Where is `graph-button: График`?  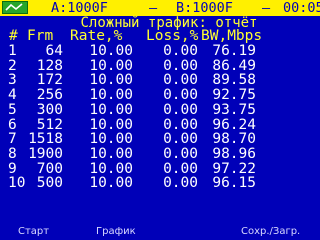 graph-button: График is located at coordinates (116, 231).